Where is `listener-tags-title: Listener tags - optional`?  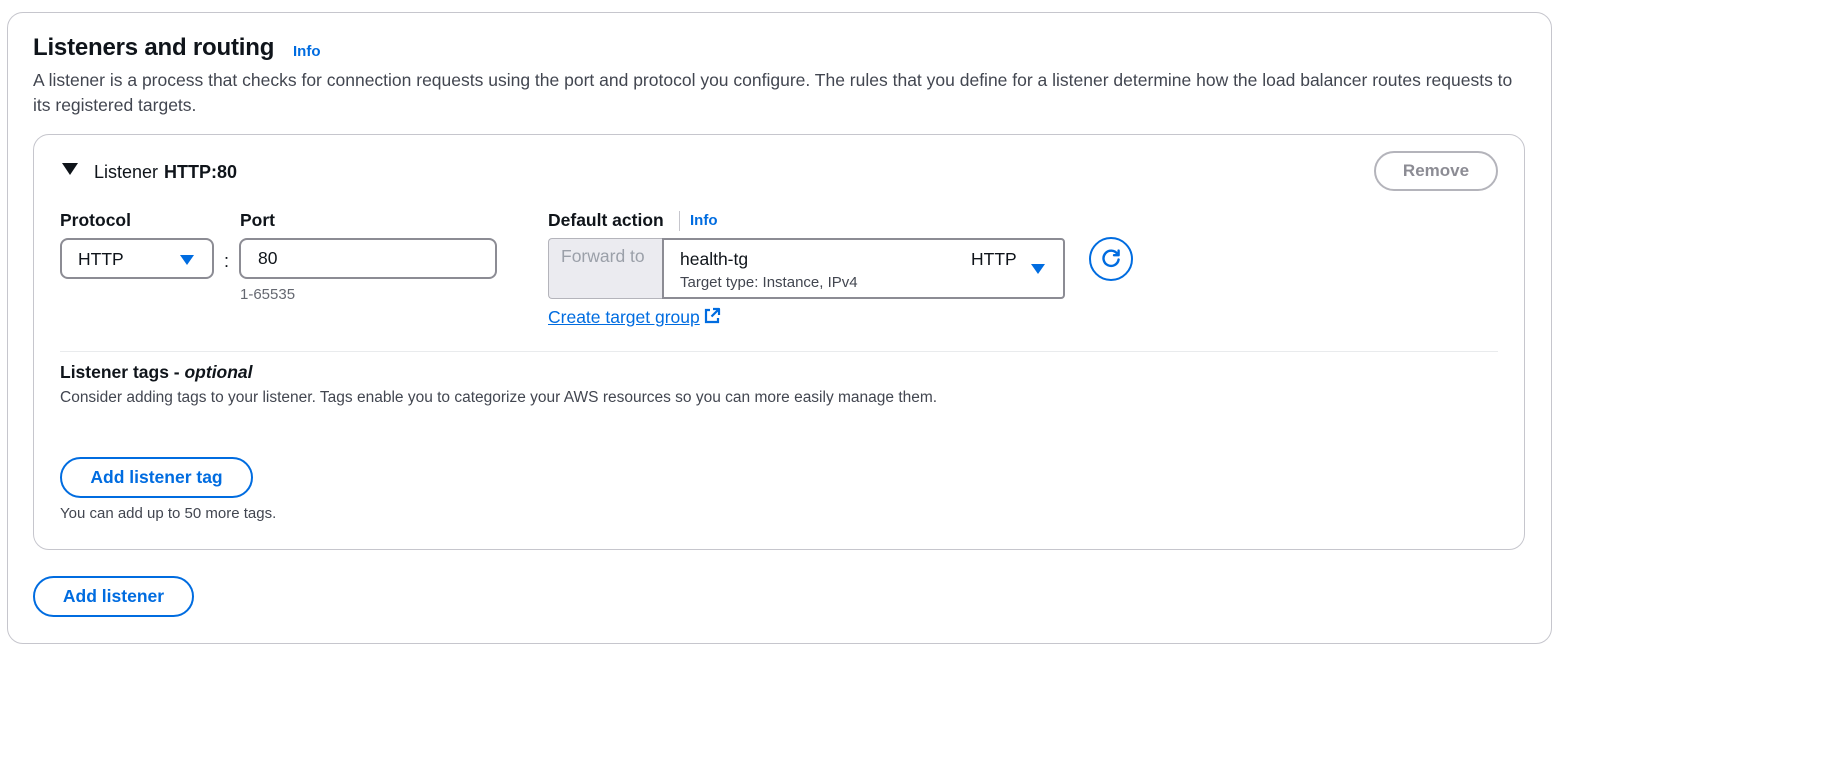
listener-tags-title: Listener tags - optional is located at coordinates (156, 372).